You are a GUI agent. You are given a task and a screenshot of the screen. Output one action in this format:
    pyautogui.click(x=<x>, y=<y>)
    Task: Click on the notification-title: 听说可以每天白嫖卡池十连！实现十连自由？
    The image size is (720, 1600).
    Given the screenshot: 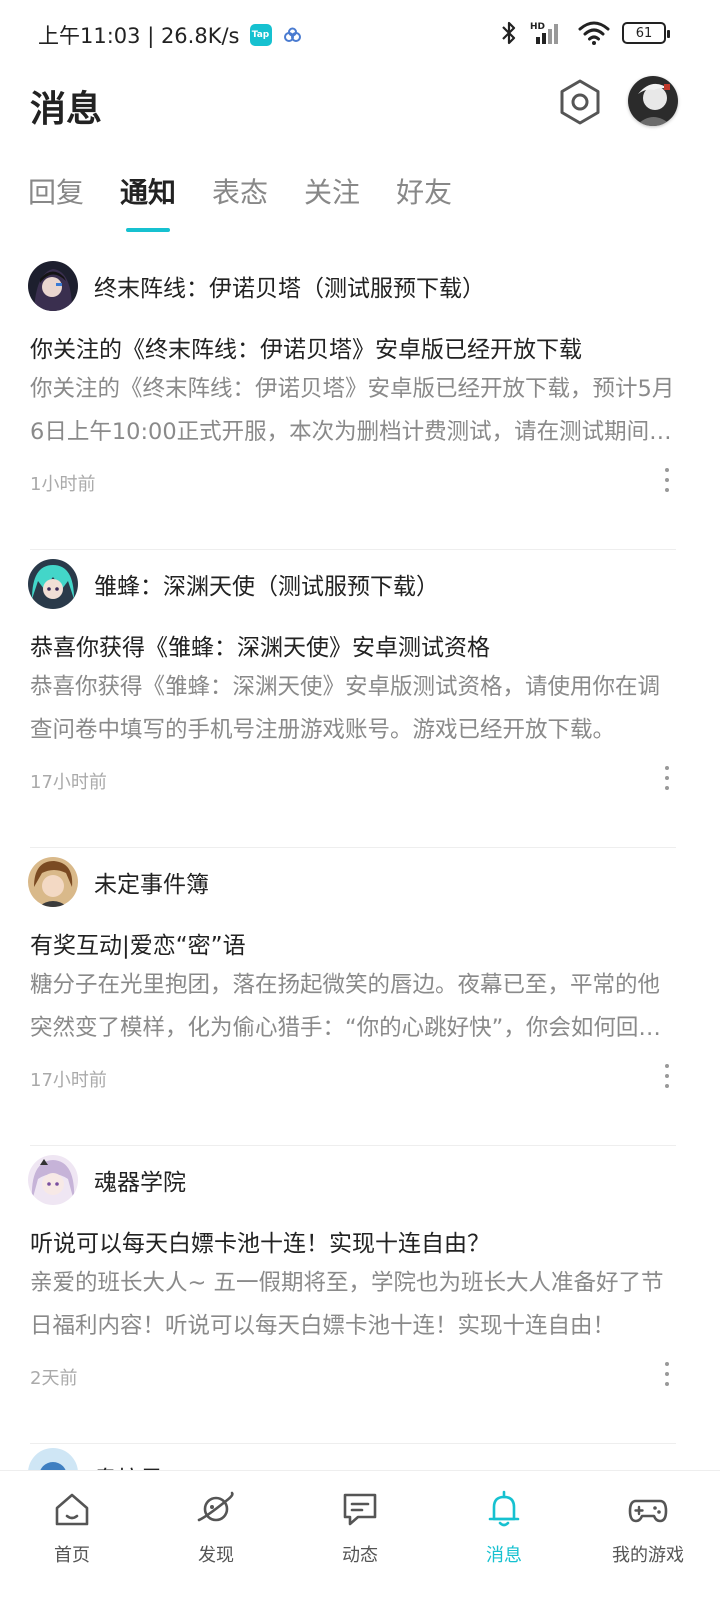 What is the action you would take?
    pyautogui.click(x=260, y=1244)
    